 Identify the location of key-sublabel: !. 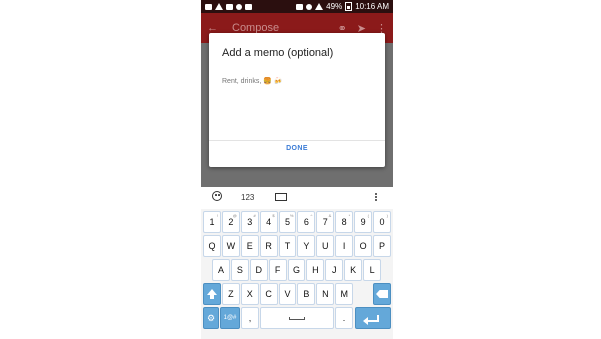
(217, 215).